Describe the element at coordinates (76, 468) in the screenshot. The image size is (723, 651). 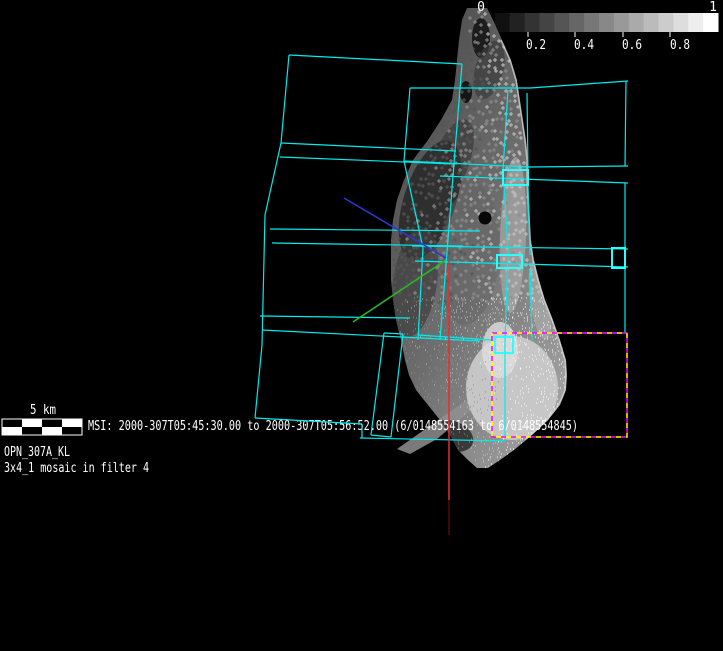
I see `mosaic-description-label: 3x4_1 mosaic in filter 4` at that location.